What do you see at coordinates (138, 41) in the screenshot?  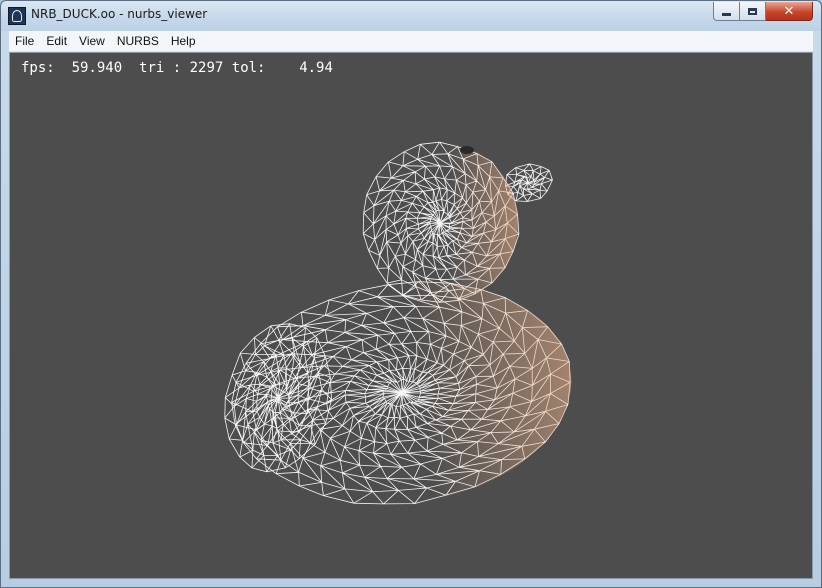 I see `menu-nurbs: NURBS` at bounding box center [138, 41].